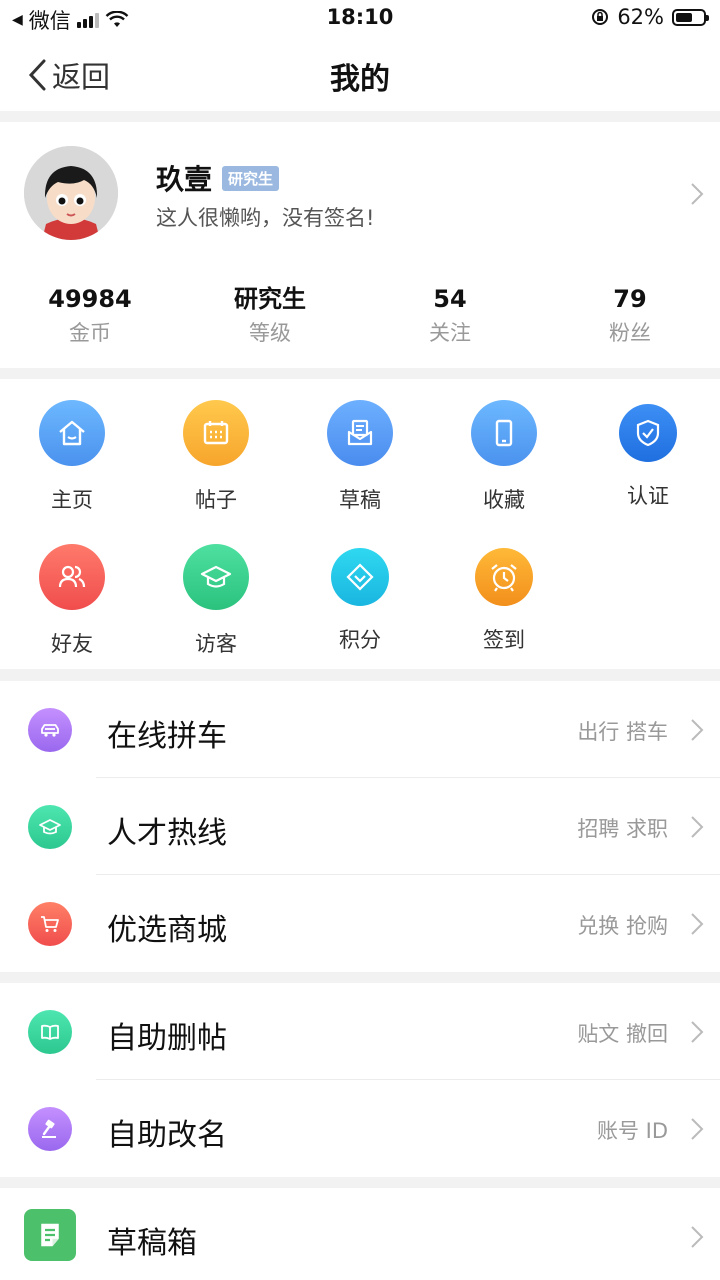 The height and width of the screenshot is (1280, 720). I want to click on menu-item-talent-hotline: 人才热线 招聘 求职, so click(360, 826).